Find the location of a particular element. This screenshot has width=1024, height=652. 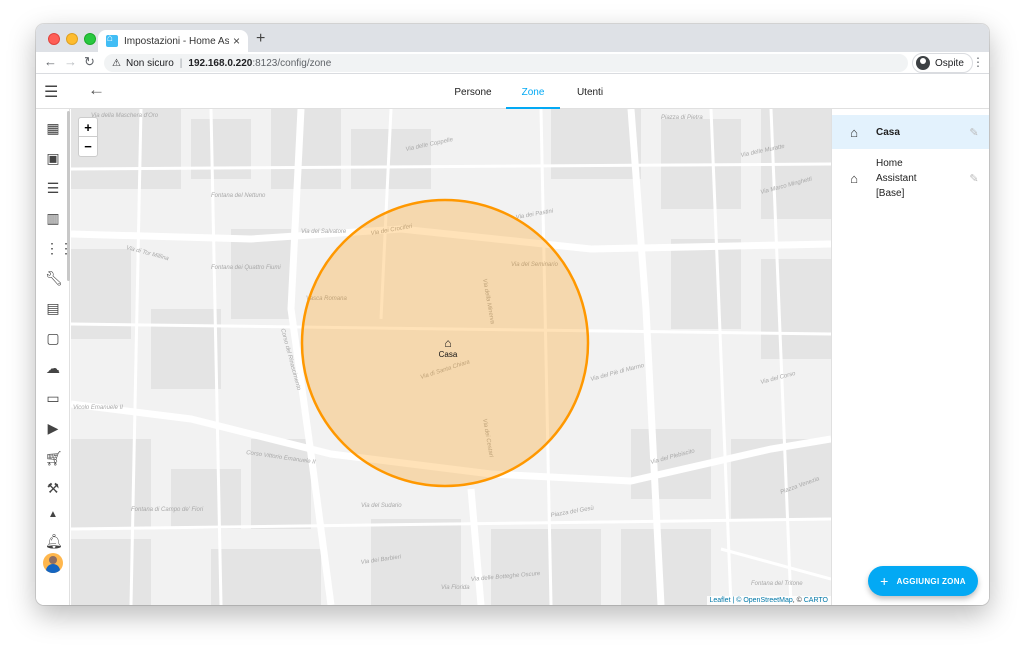

minimize-window-icon is located at coordinates (72, 39).